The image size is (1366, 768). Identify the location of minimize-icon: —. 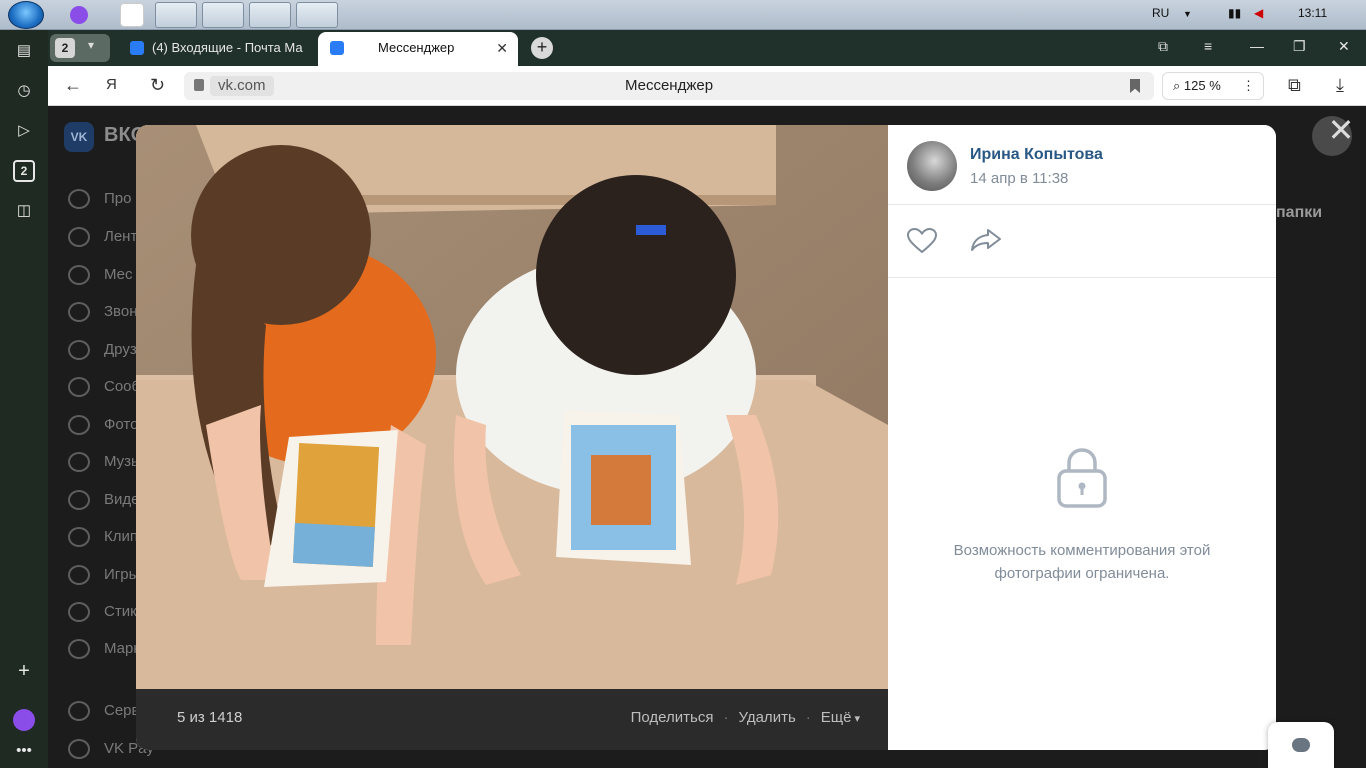
(1257, 46).